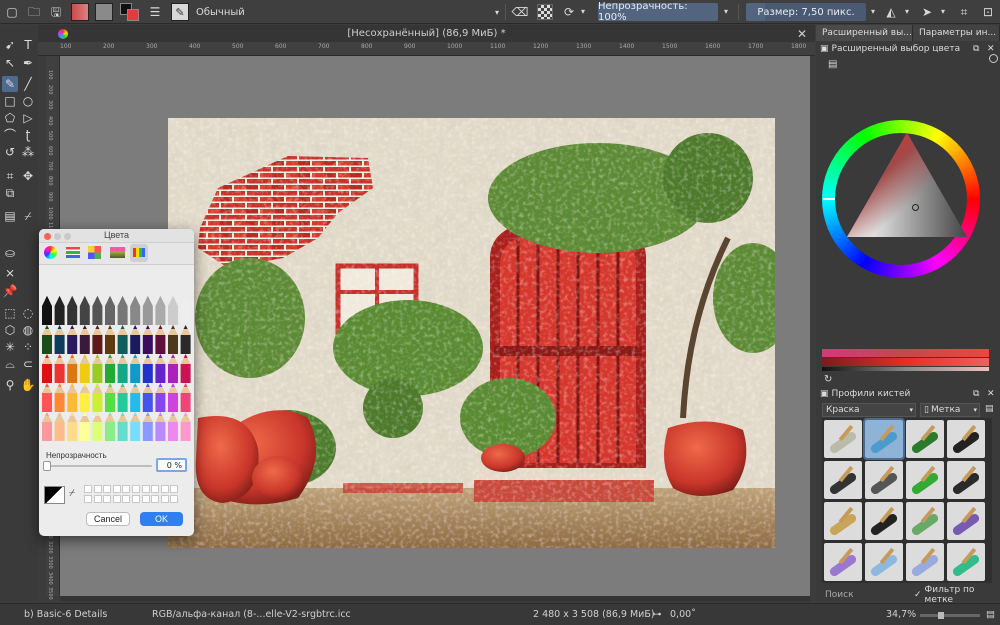 The width and height of the screenshot is (1000, 625). Describe the element at coordinates (993, 58) in the screenshot. I see `no-color-icon` at that location.